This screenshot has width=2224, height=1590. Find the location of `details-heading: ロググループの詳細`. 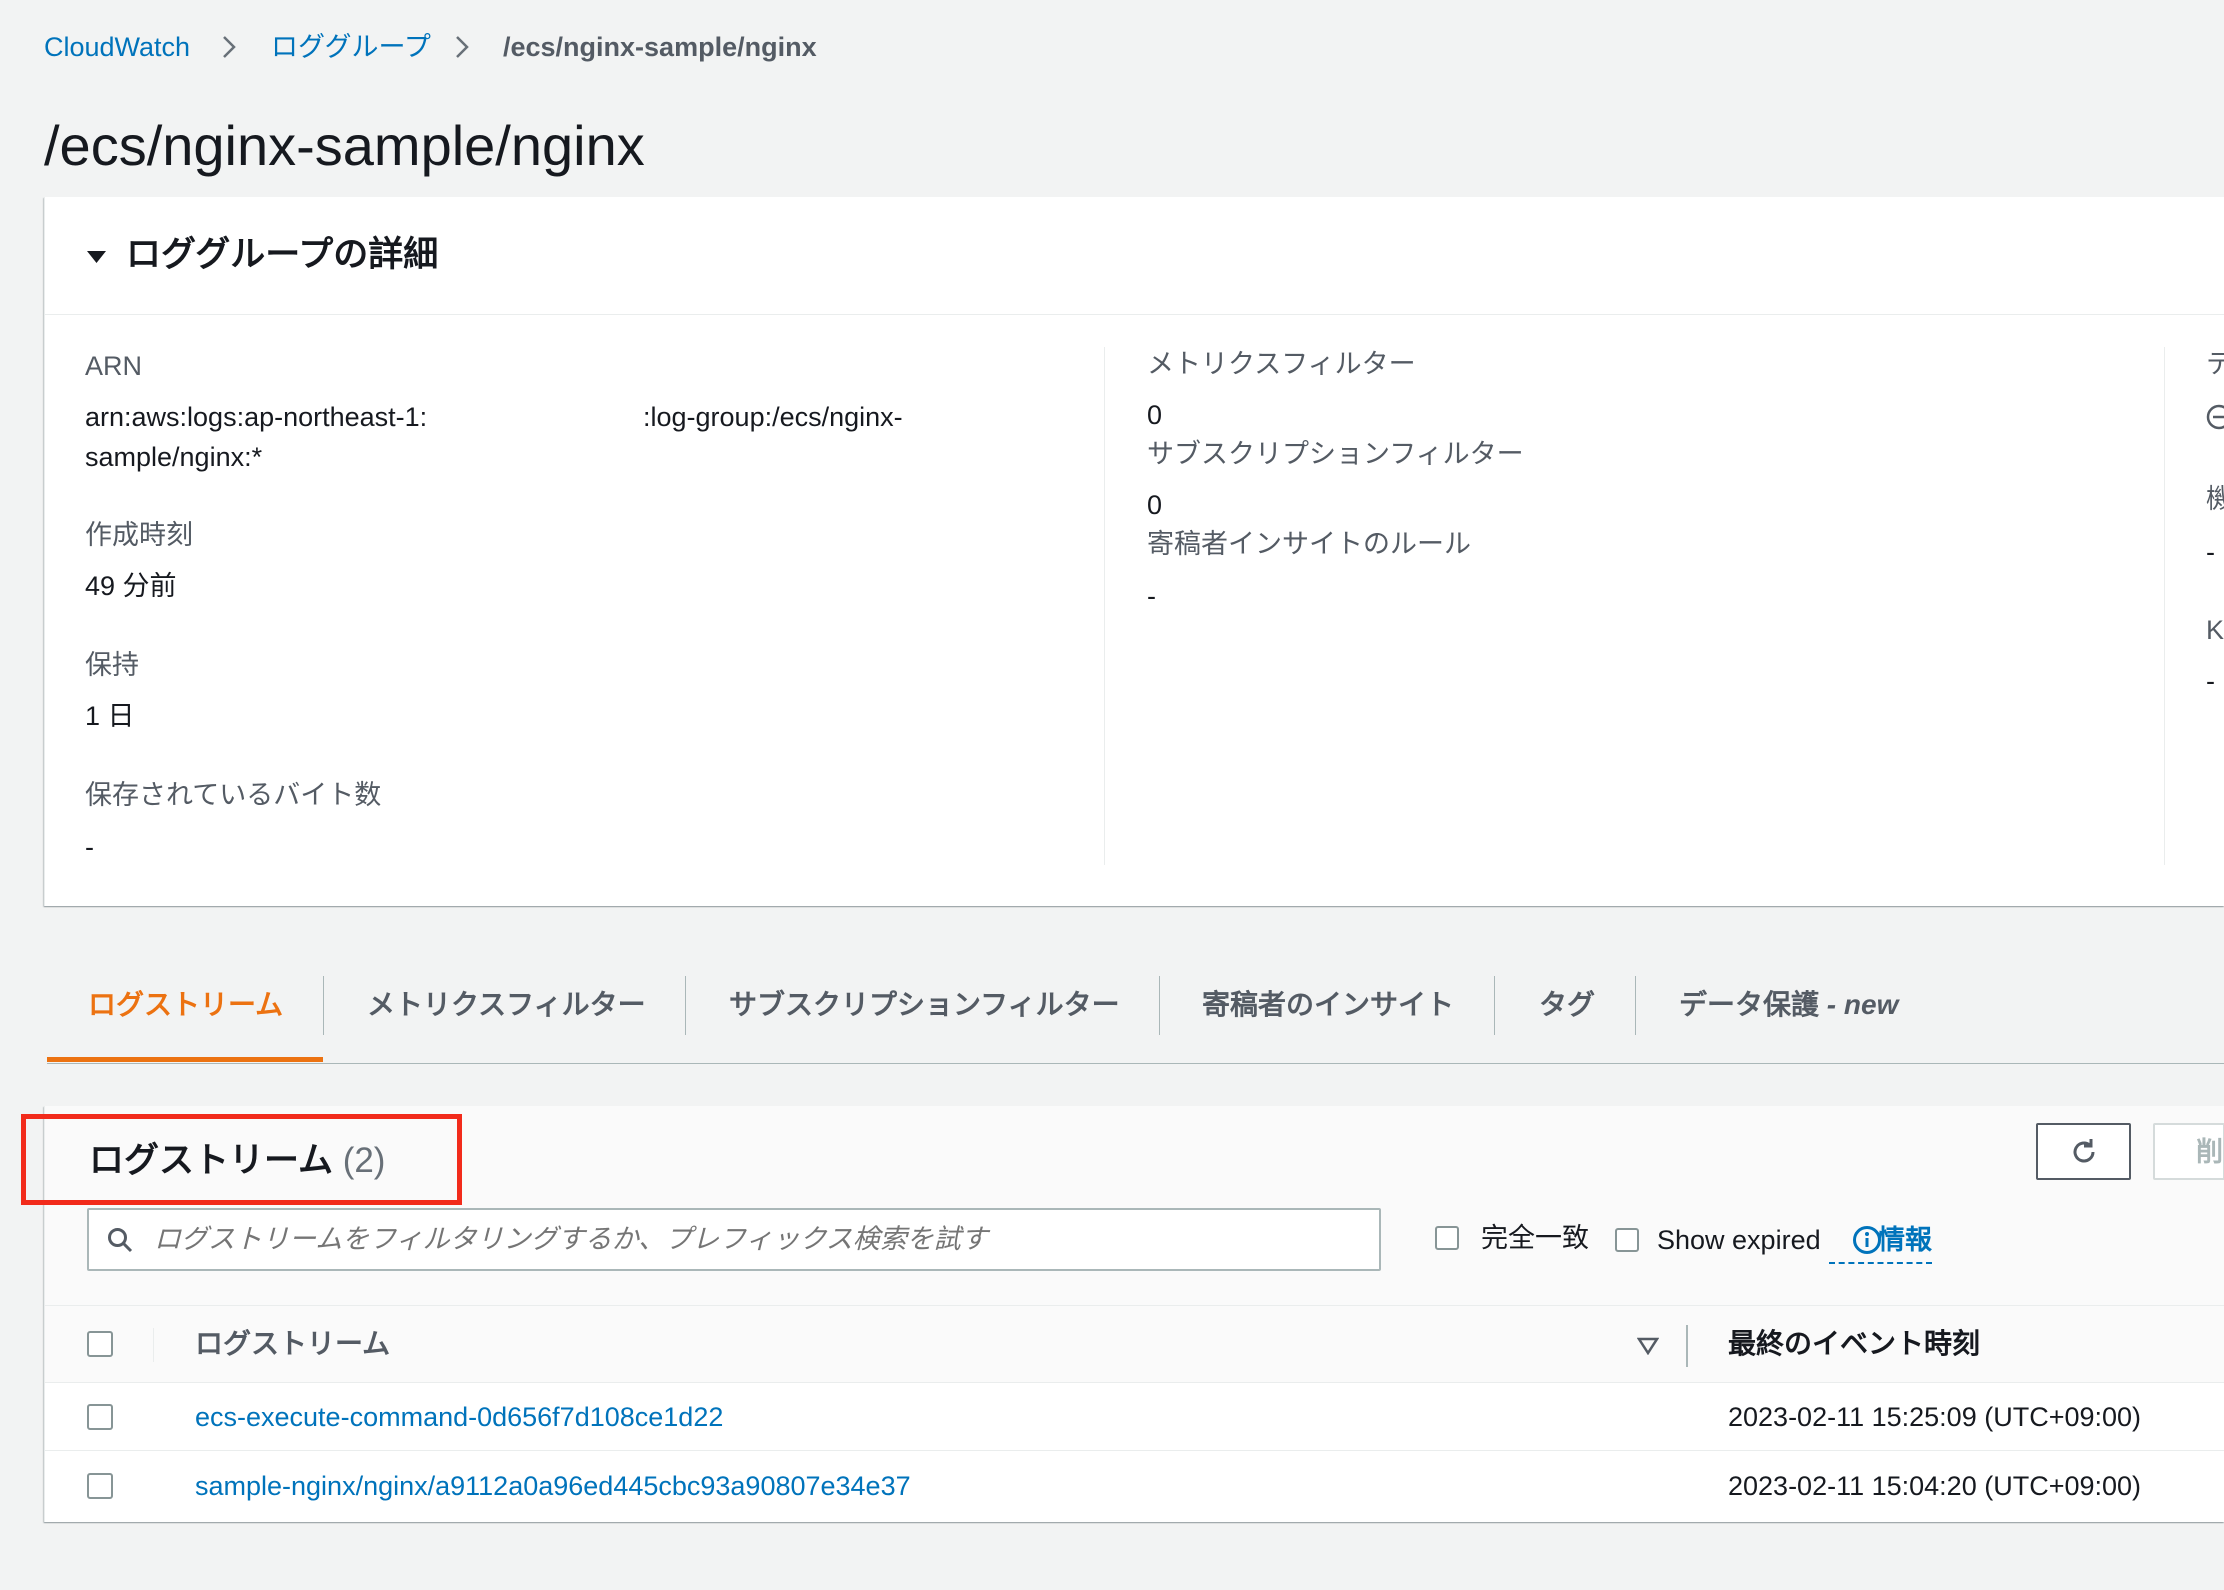

details-heading: ロググループの詳細 is located at coordinates (282, 254).